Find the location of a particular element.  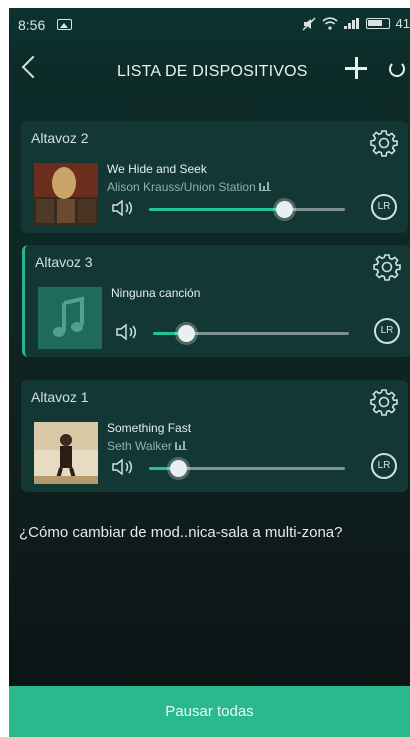

pause-all-button: Pausar todas is located at coordinates (209, 711).